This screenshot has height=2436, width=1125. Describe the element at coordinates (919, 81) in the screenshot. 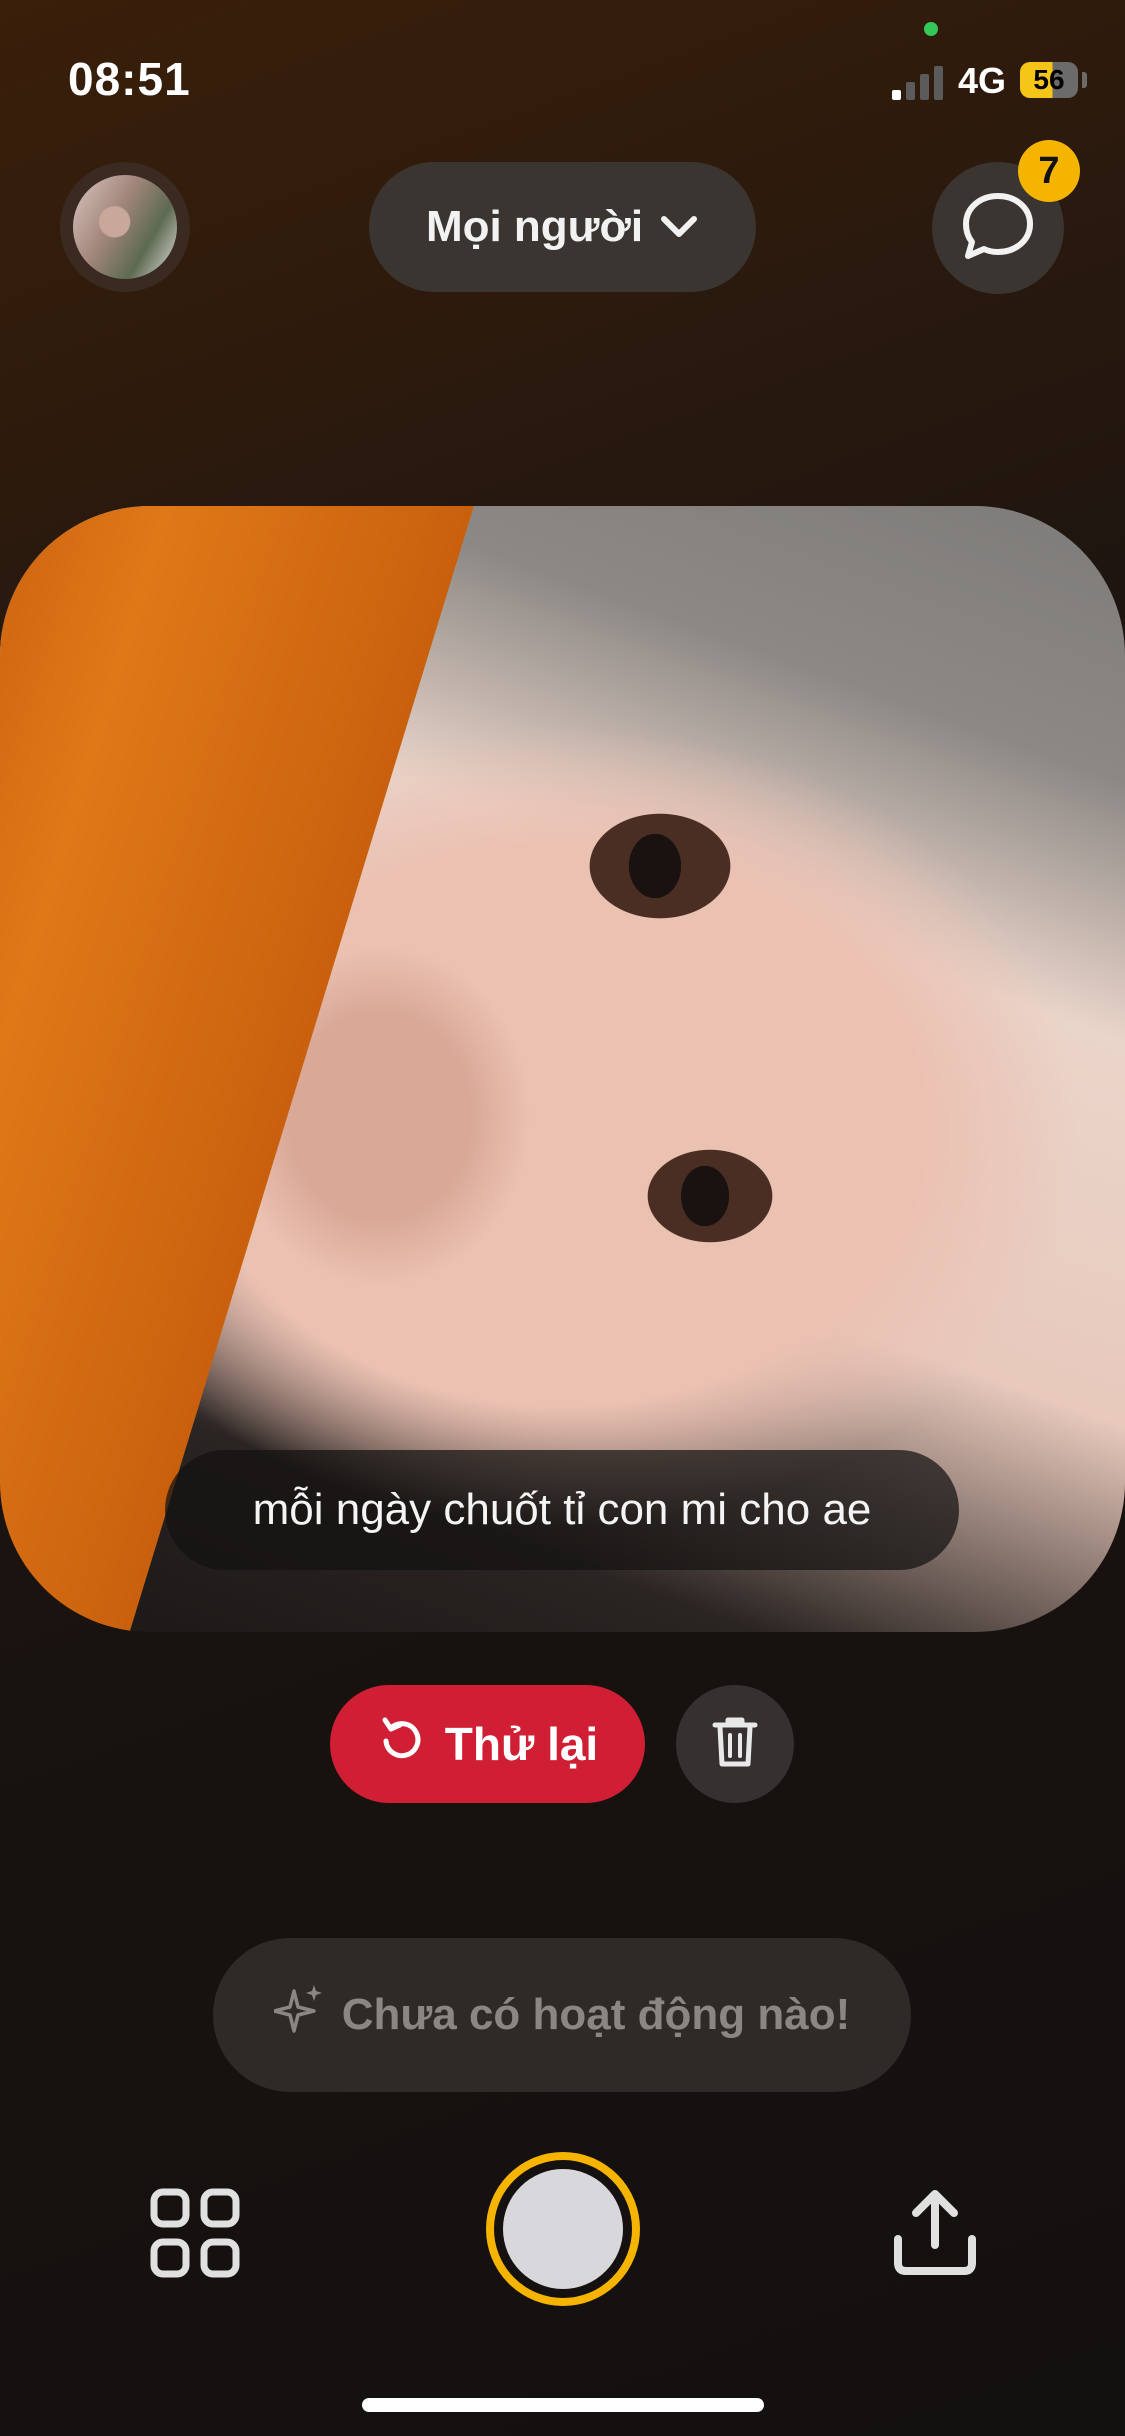

I see `signal-strength-icon` at that location.